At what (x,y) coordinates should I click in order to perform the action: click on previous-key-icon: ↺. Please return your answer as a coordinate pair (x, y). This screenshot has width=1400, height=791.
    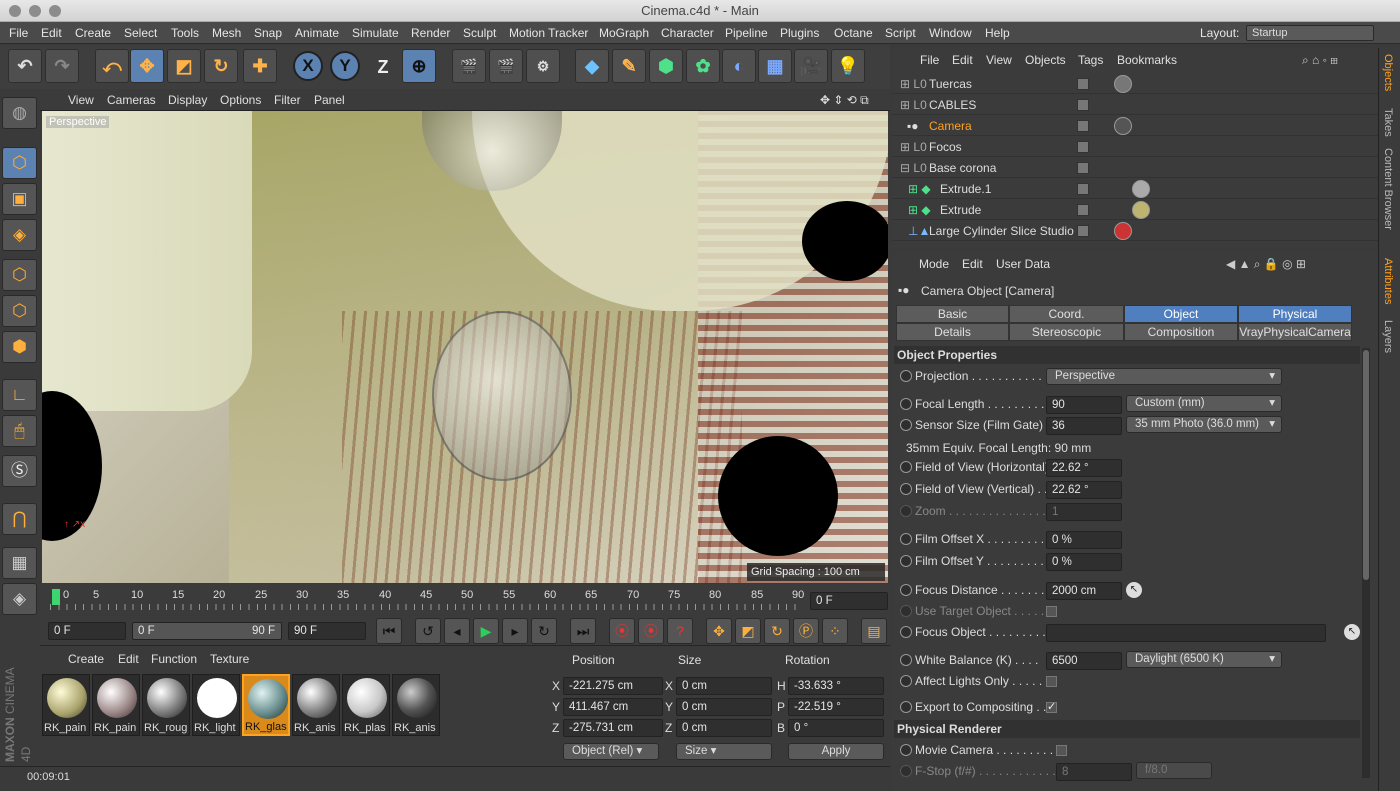
    Looking at the image, I should click on (428, 631).